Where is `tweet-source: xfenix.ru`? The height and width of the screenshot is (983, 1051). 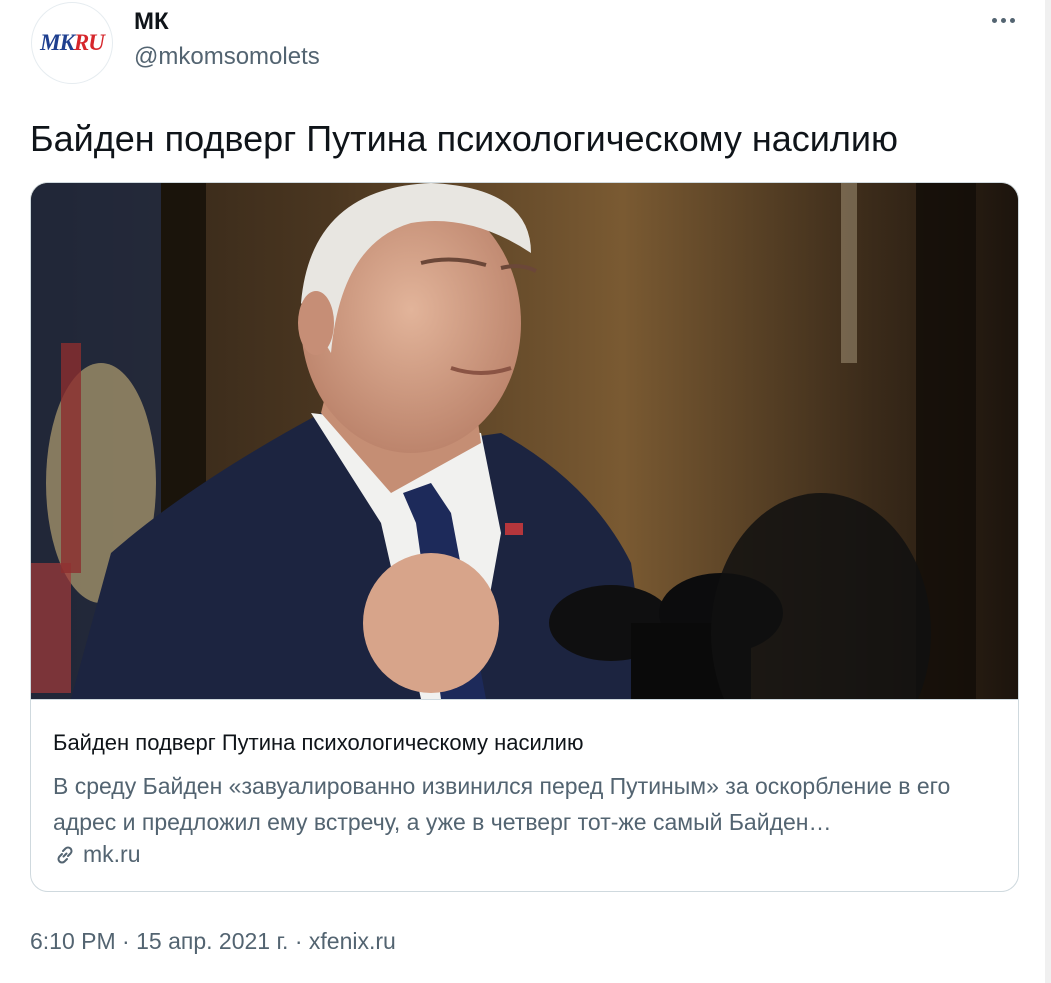
tweet-source: xfenix.ru is located at coordinates (352, 941).